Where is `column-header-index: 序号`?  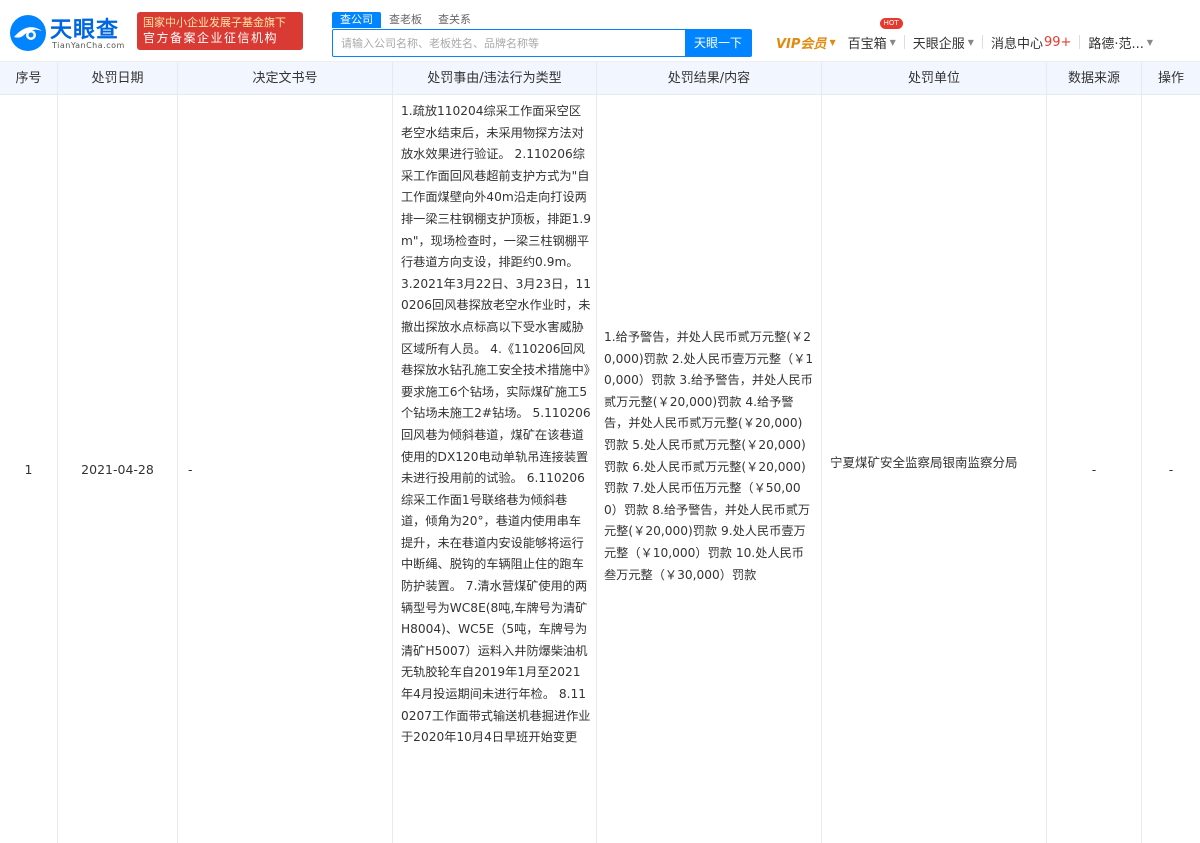 column-header-index: 序号 is located at coordinates (29, 78).